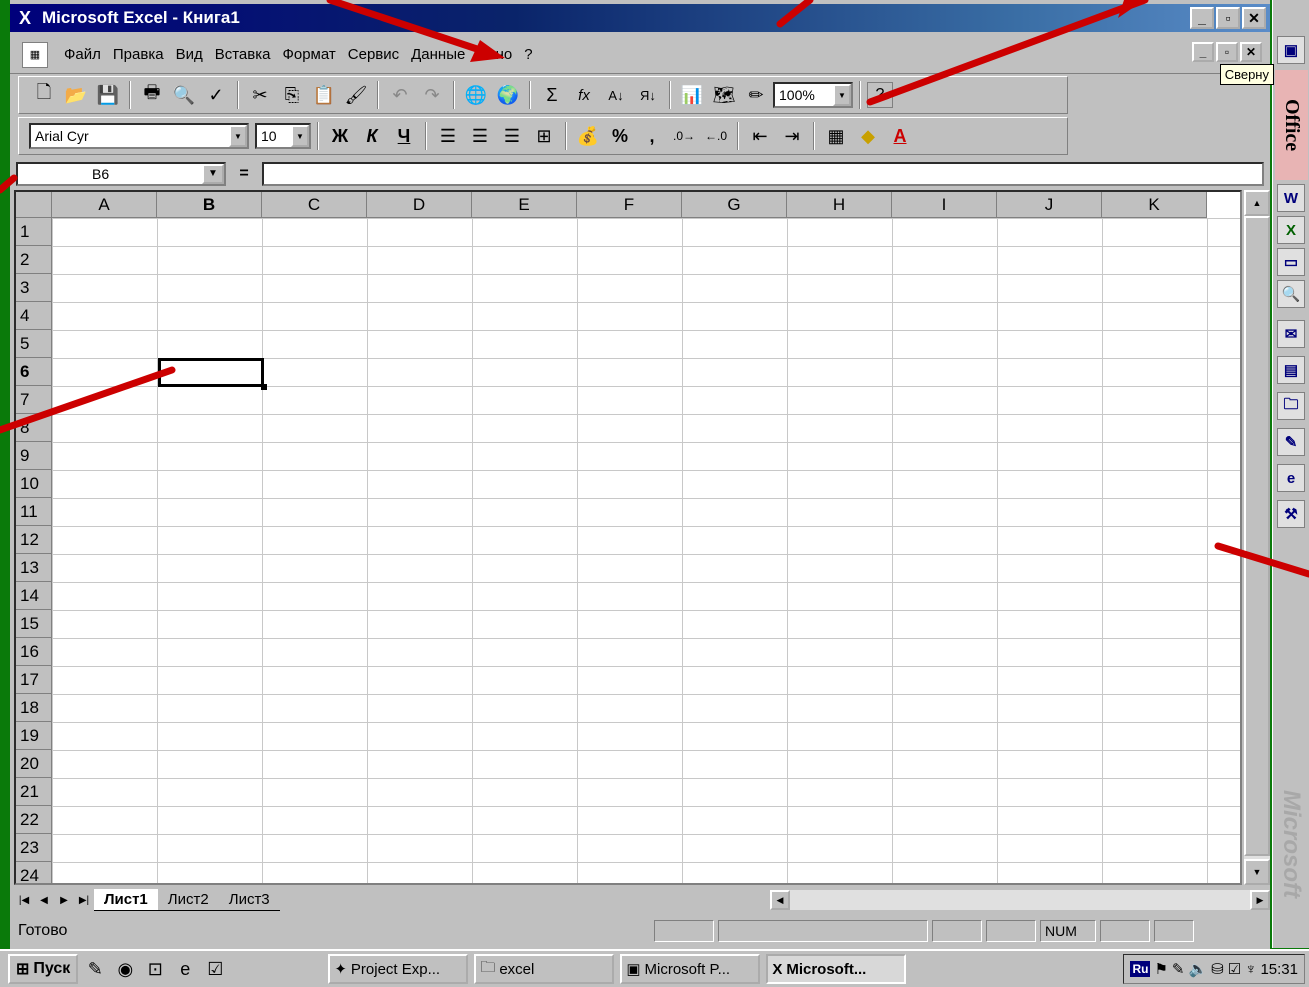 The width and height of the screenshot is (1309, 987). Describe the element at coordinates (34, 540) in the screenshot. I see `row-header: 12` at that location.